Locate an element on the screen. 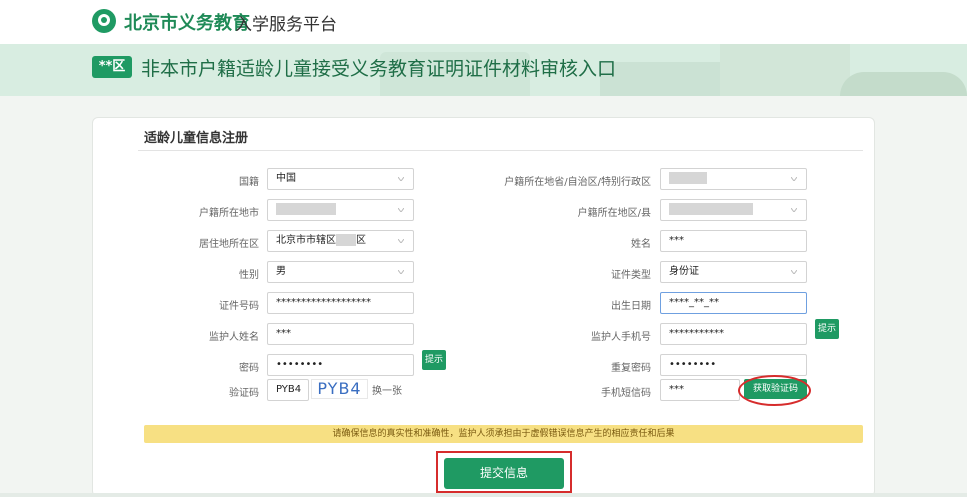 Image resolution: width=967 pixels, height=497 pixels. highlight-circle is located at coordinates (774, 390).